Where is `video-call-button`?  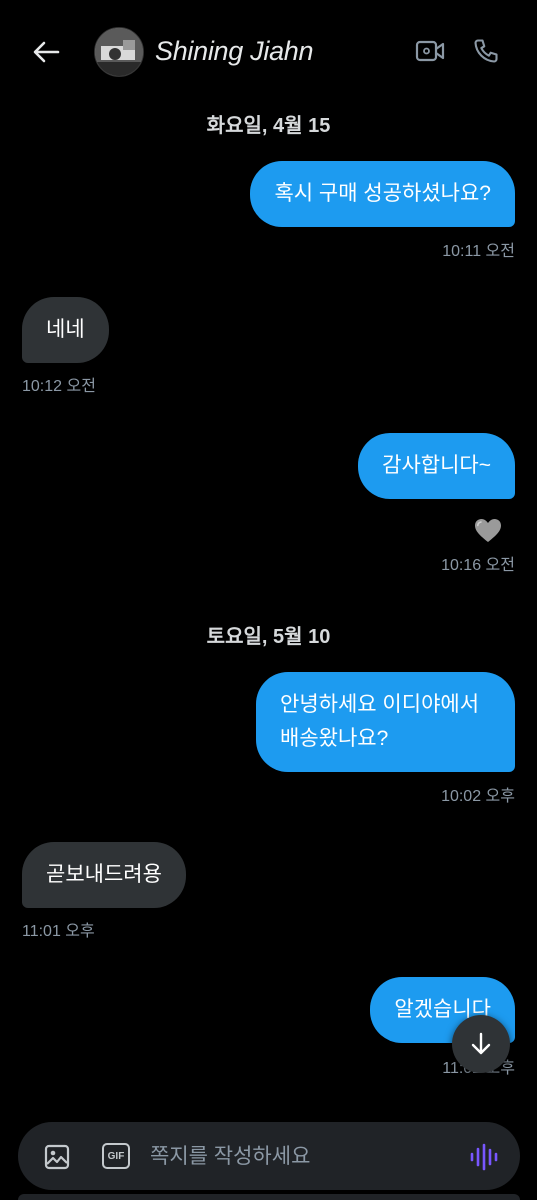
video-call-button is located at coordinates (430, 51).